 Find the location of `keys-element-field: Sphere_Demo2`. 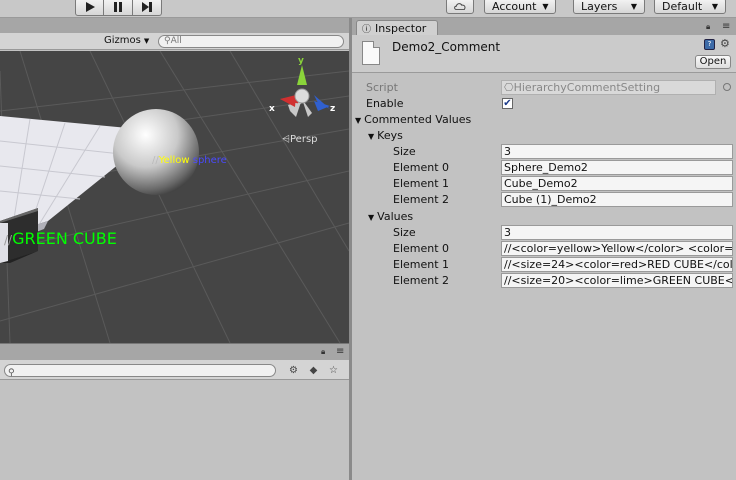

keys-element-field: Sphere_Demo2 is located at coordinates (617, 167).